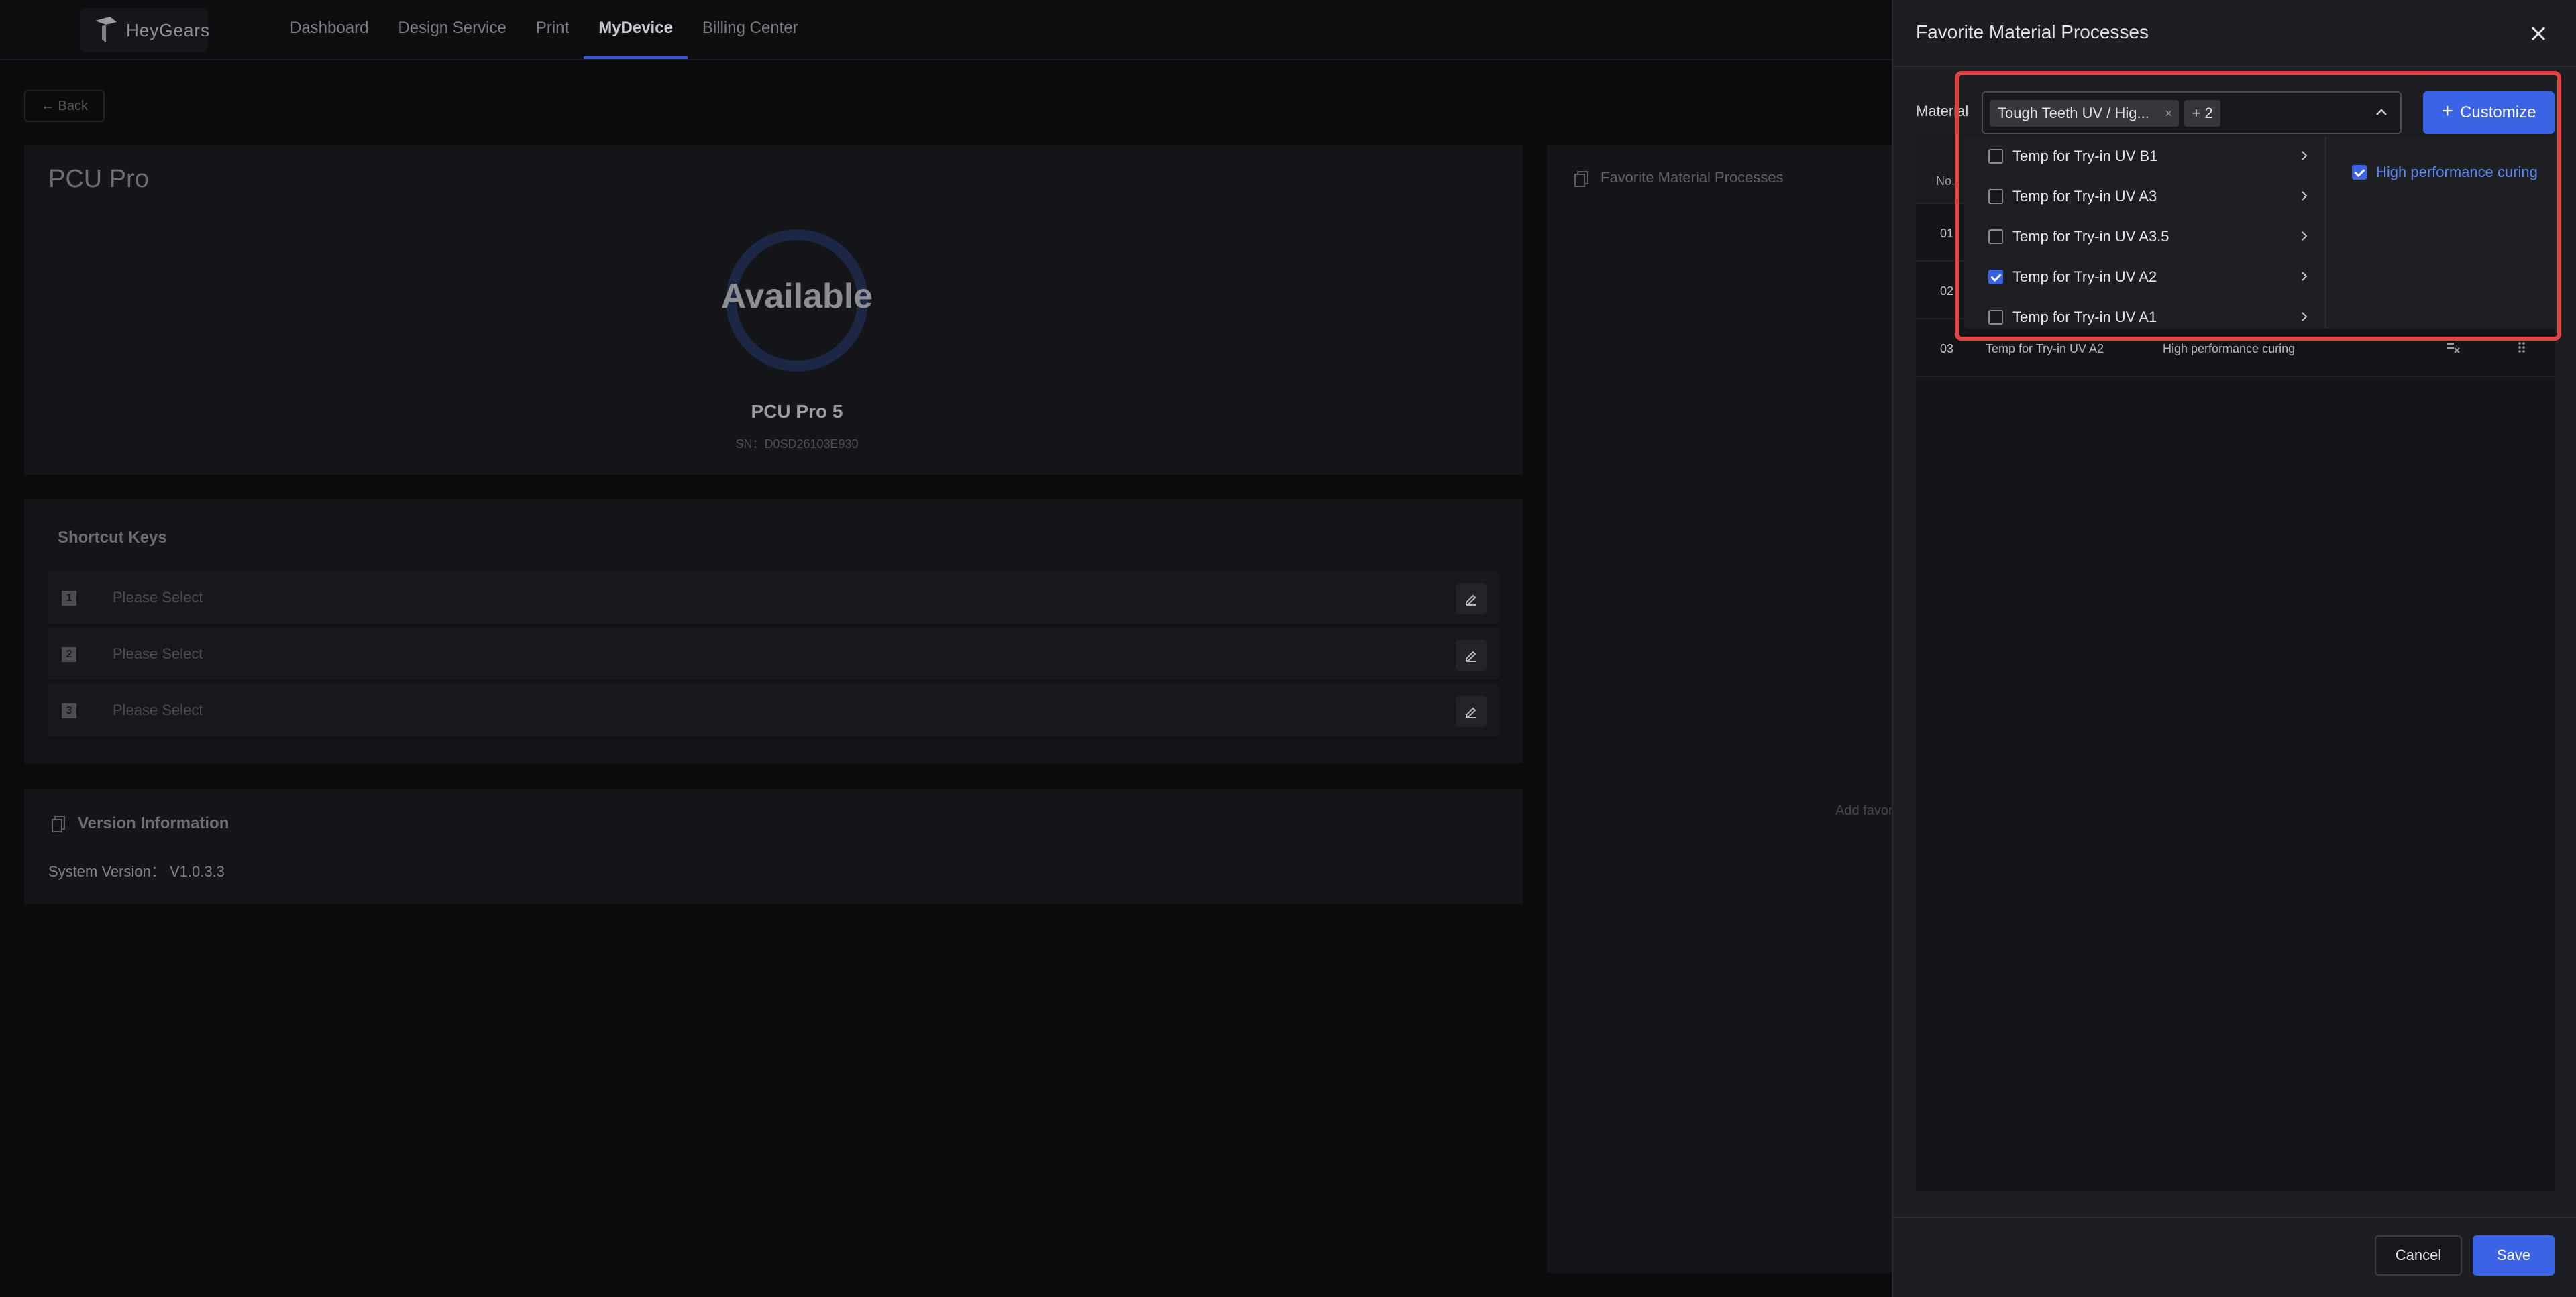 The height and width of the screenshot is (1297, 2576). What do you see at coordinates (1721, 709) in the screenshot?
I see `favorite-processes-card: Favorite Material Processes Add favori` at bounding box center [1721, 709].